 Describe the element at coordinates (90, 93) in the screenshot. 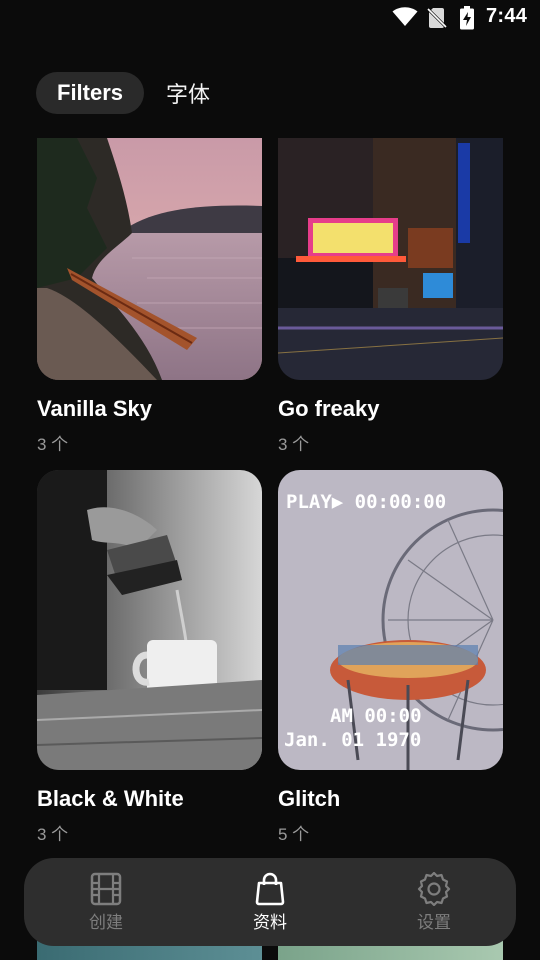

I see `tab-filters: Filters` at that location.